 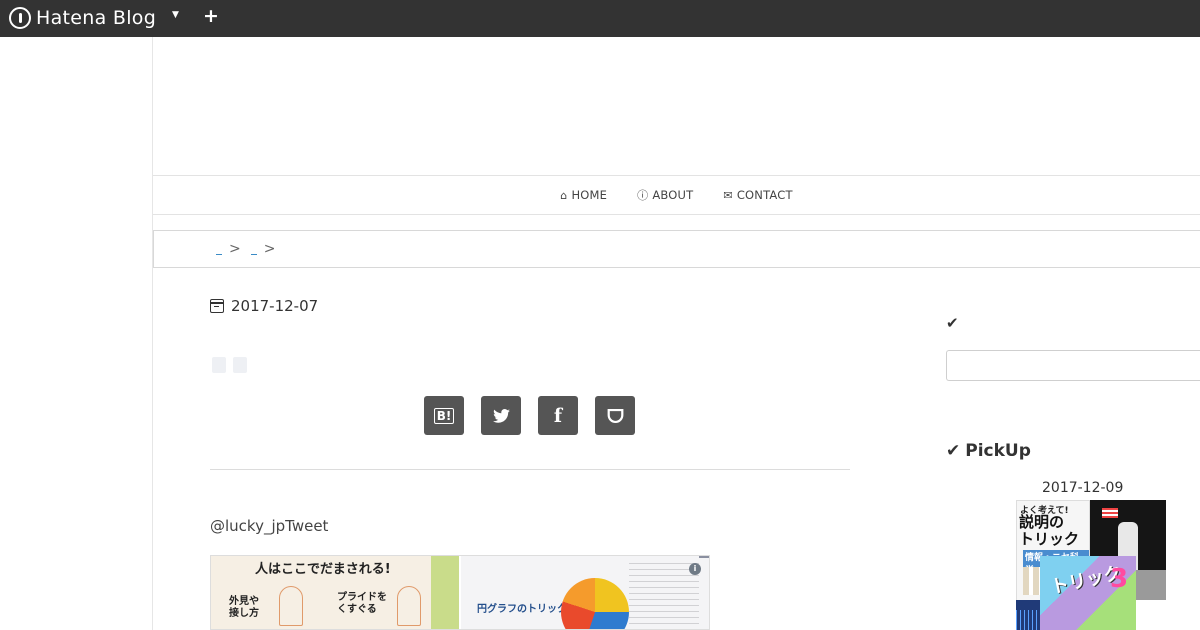 I want to click on hatena-blog-logo: Hatena Blog, so click(x=82, y=18).